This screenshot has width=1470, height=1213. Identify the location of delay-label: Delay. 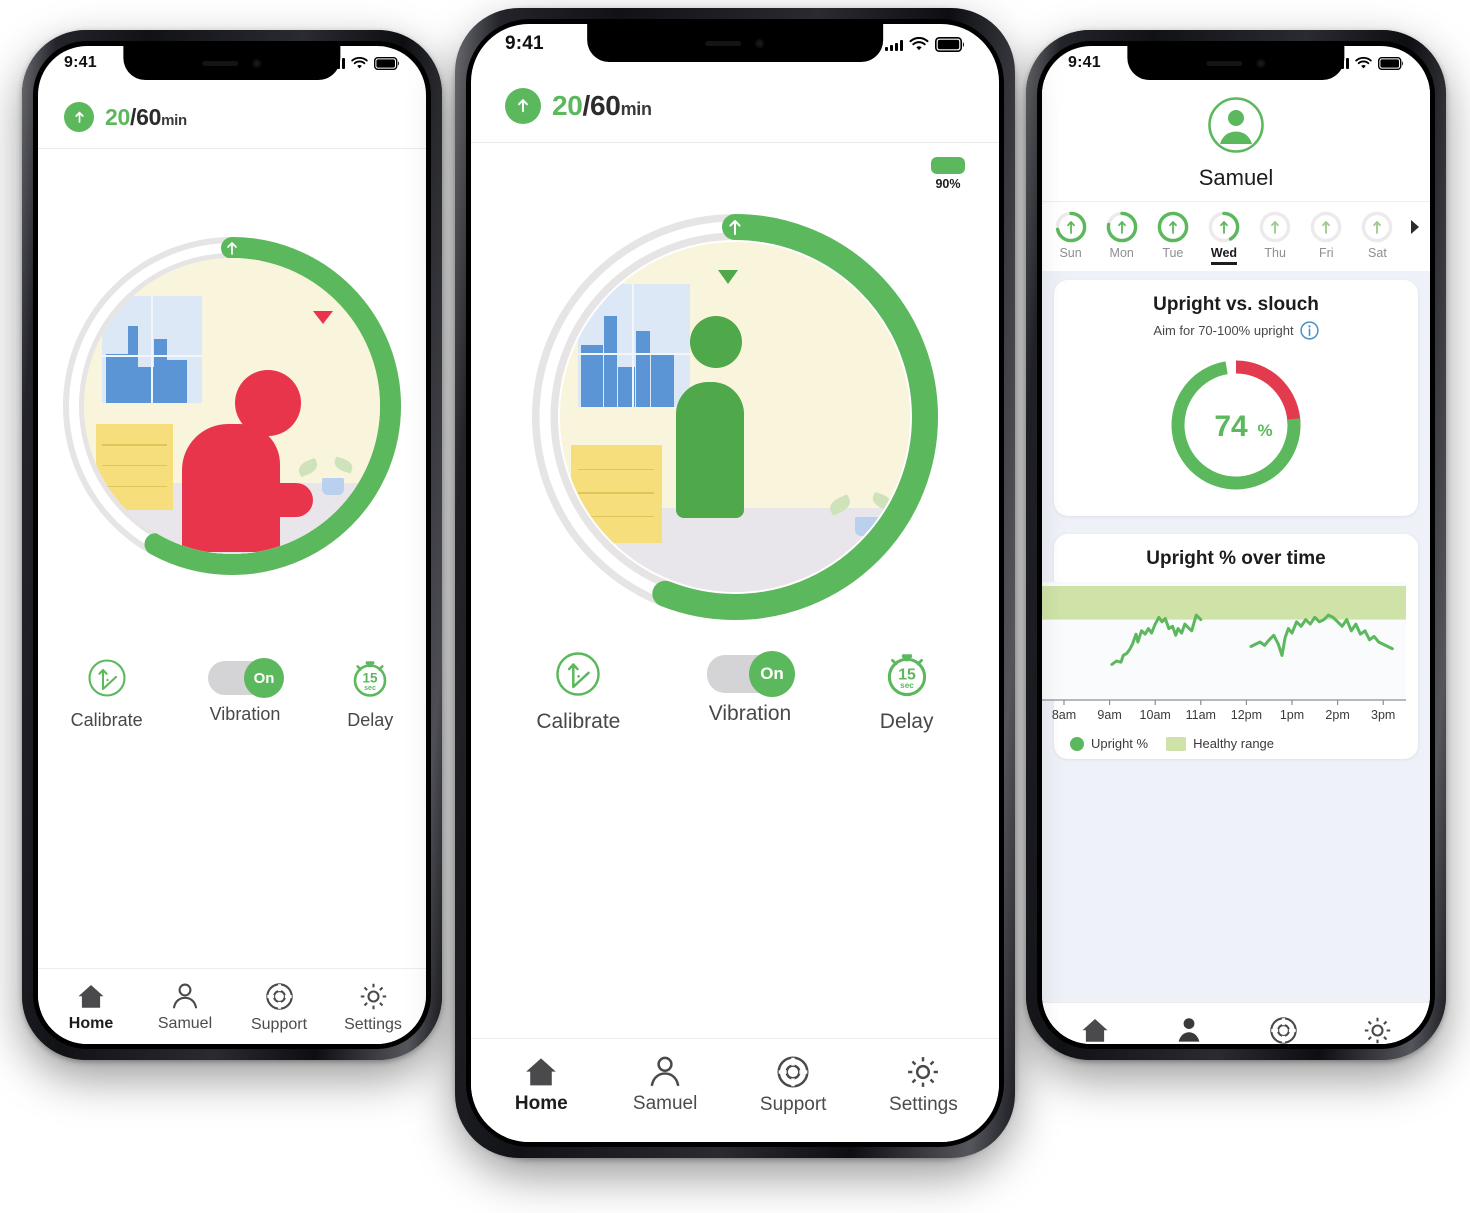
(906, 721).